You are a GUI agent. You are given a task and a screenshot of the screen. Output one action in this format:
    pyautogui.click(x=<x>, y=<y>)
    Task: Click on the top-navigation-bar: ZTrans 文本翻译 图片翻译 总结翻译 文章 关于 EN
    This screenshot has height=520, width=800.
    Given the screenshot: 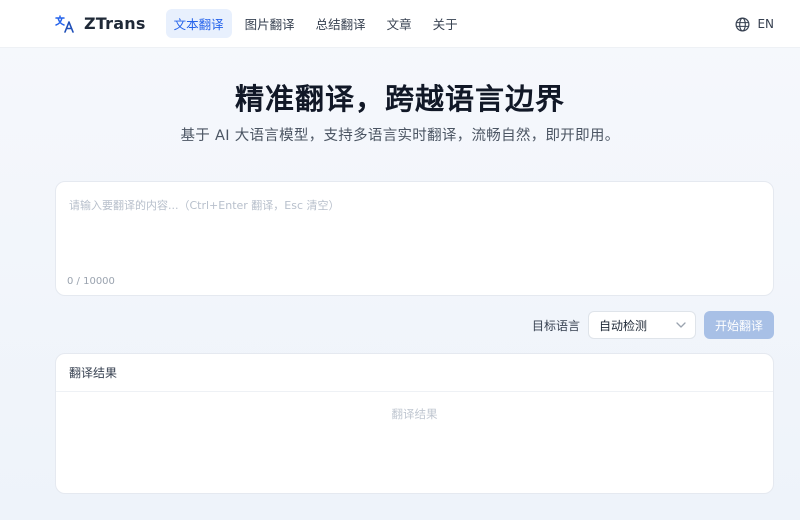 What is the action you would take?
    pyautogui.click(x=400, y=24)
    